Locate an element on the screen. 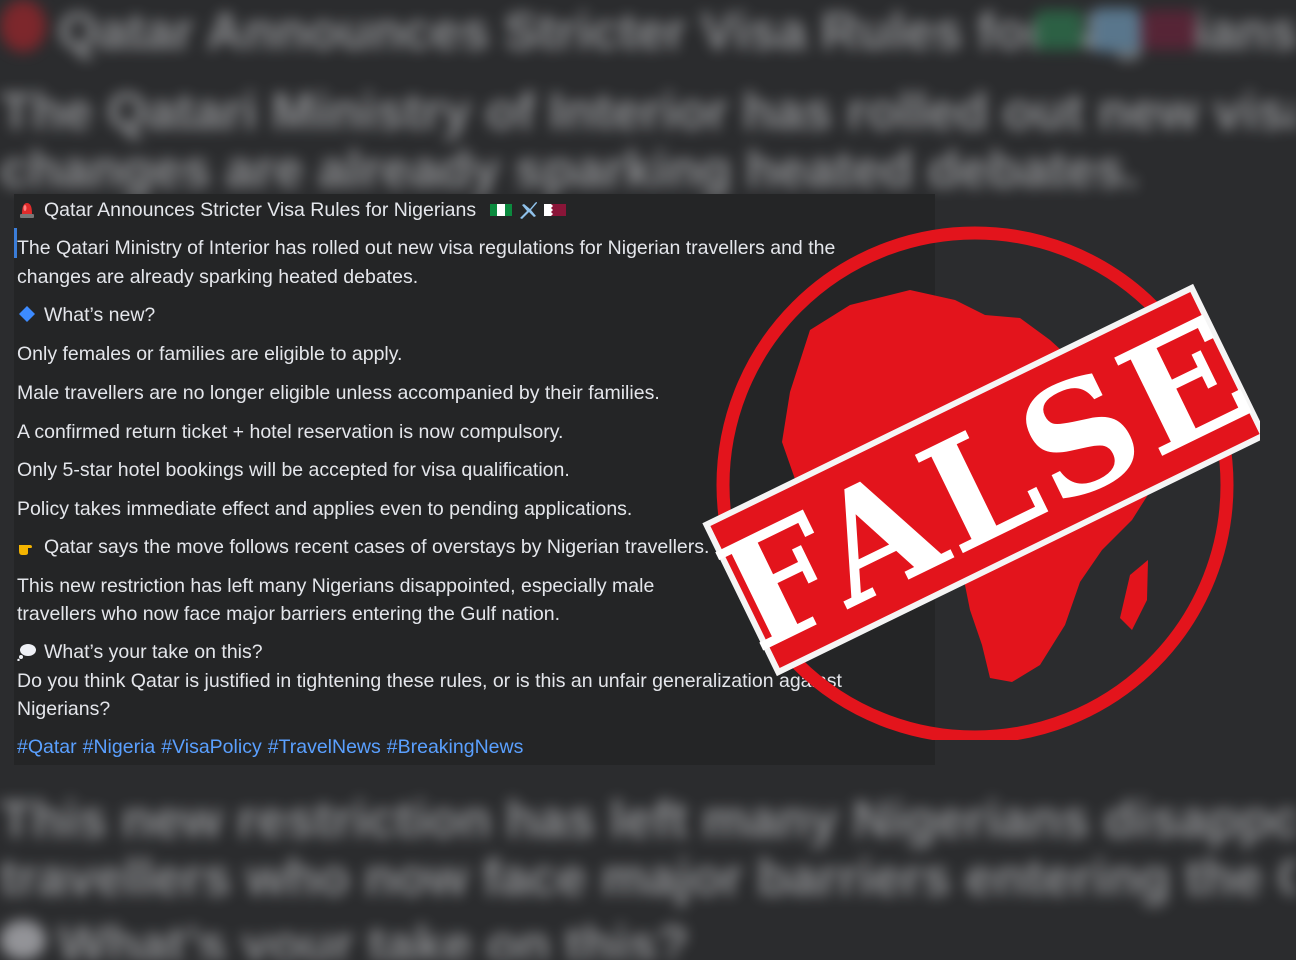 This screenshot has width=1296, height=960. blurred-siren-icon is located at coordinates (23, 26).